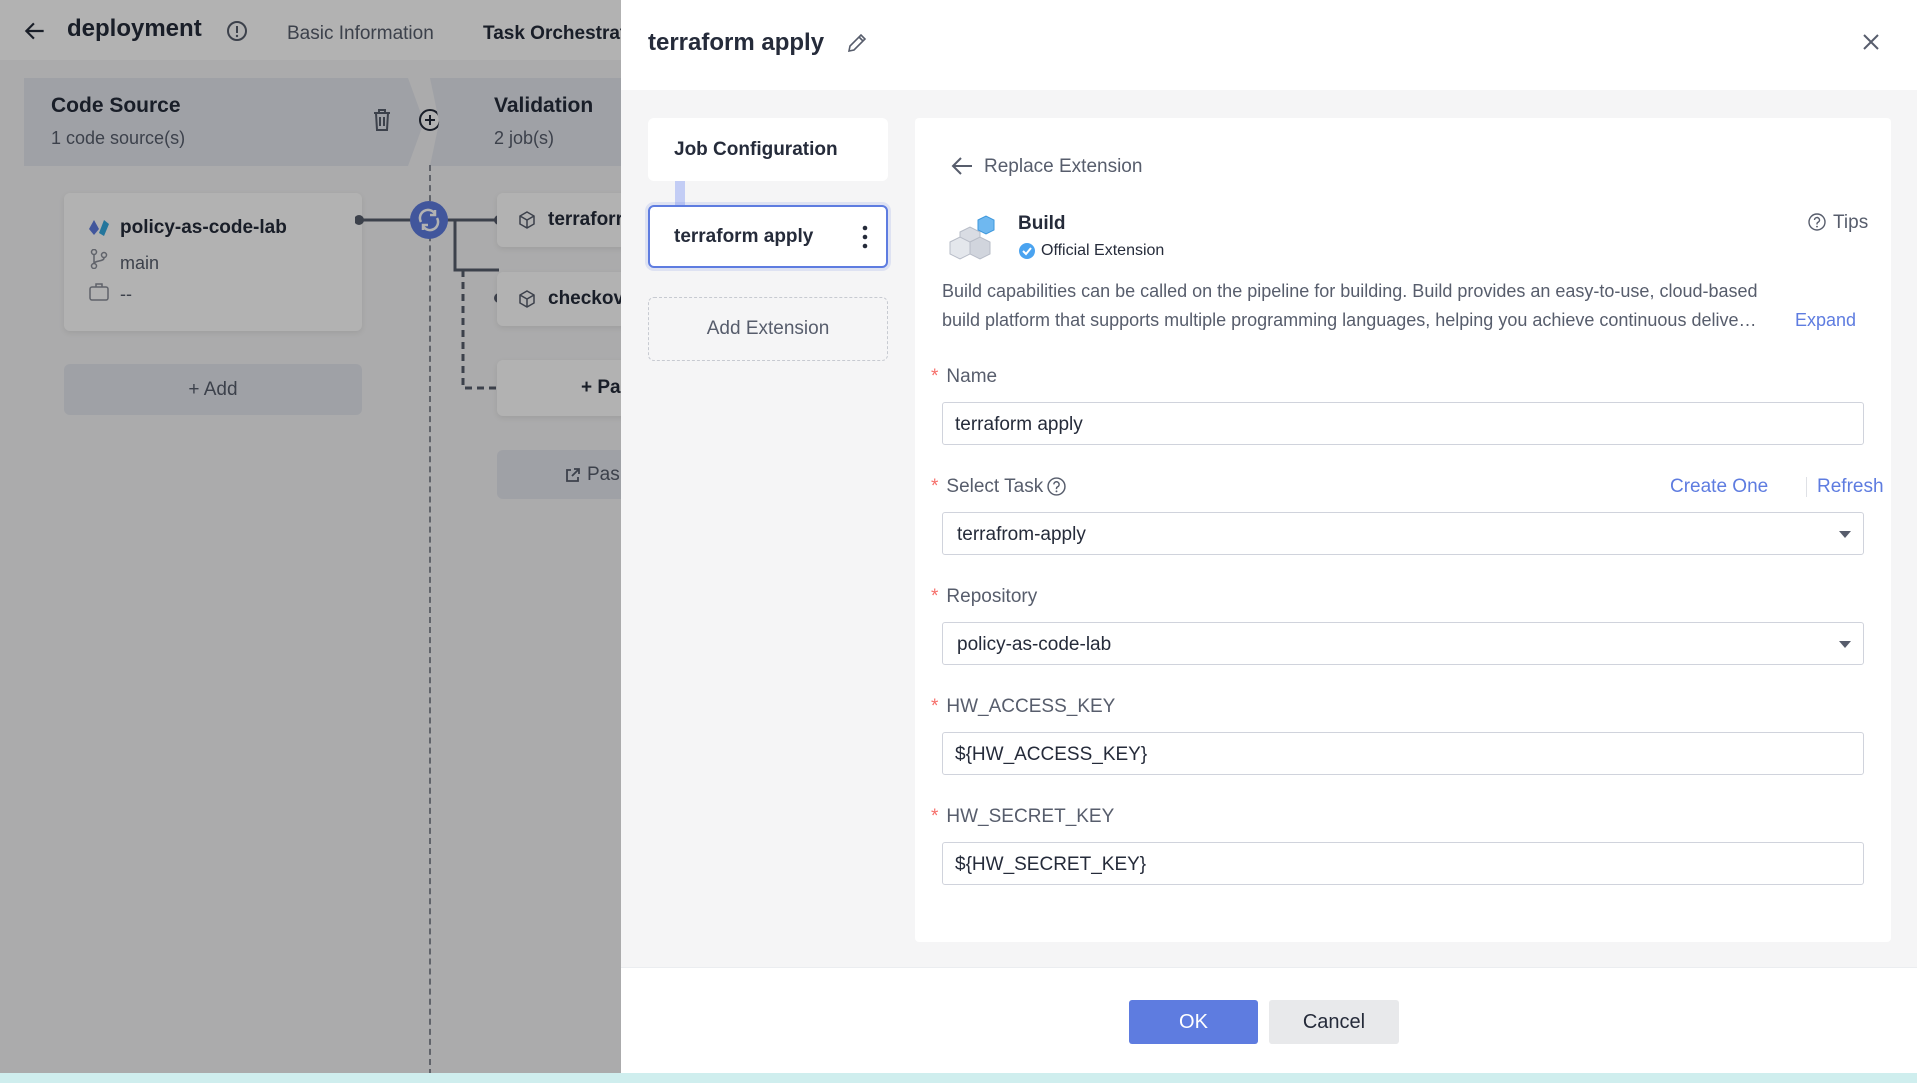 Image resolution: width=1917 pixels, height=1083 pixels. What do you see at coordinates (680, 193) in the screenshot?
I see `step-connector` at bounding box center [680, 193].